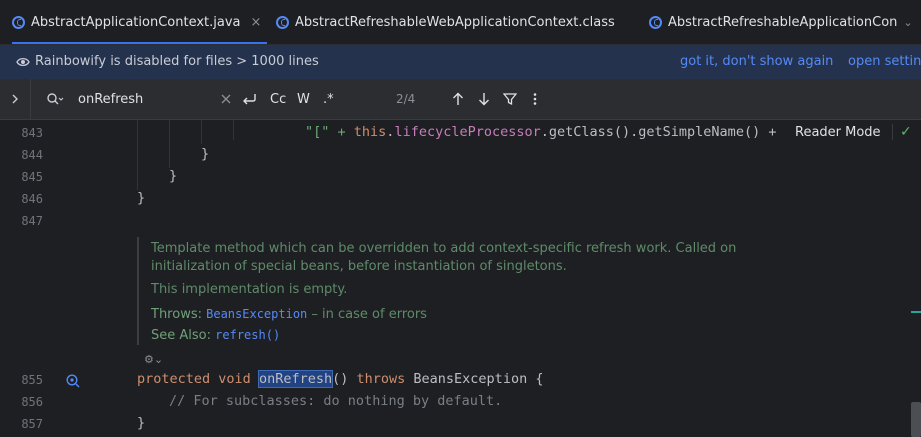 The image size is (921, 437). What do you see at coordinates (55, 99) in the screenshot?
I see `search-history-icon` at bounding box center [55, 99].